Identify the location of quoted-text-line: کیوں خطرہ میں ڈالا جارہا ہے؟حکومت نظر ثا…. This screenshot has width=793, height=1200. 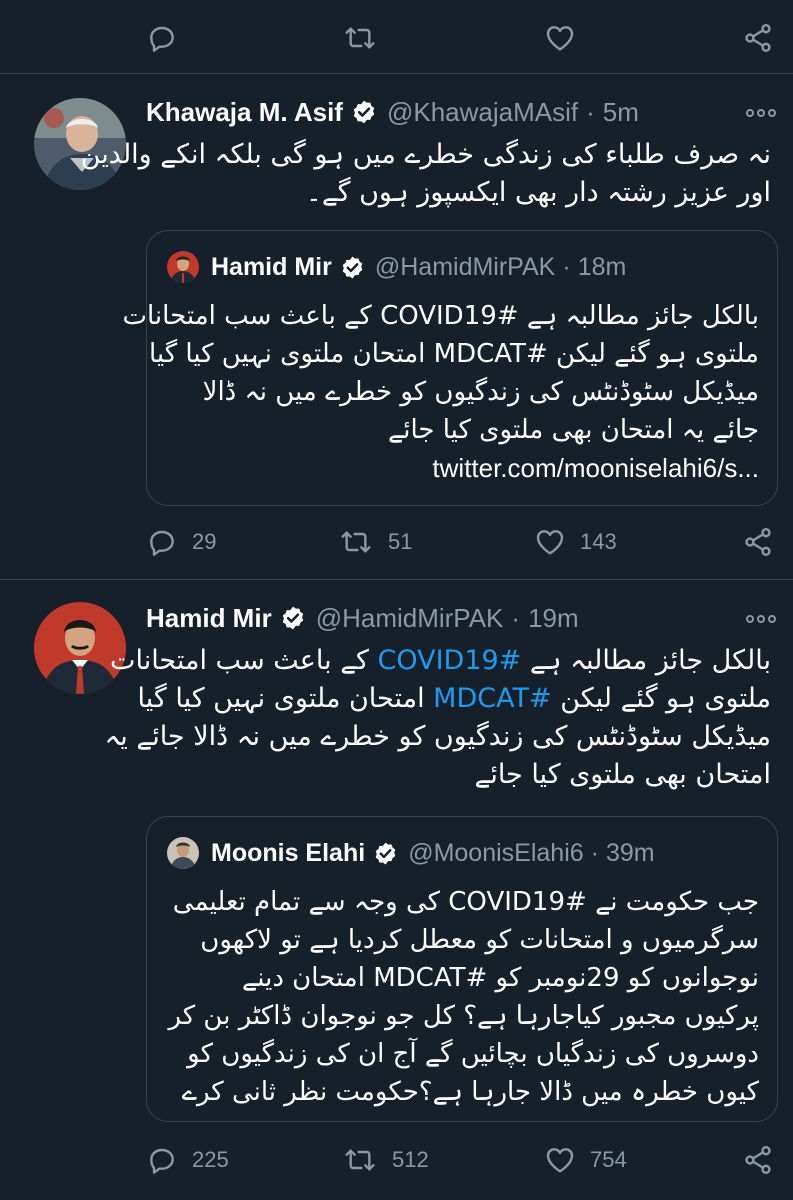
(470, 1092).